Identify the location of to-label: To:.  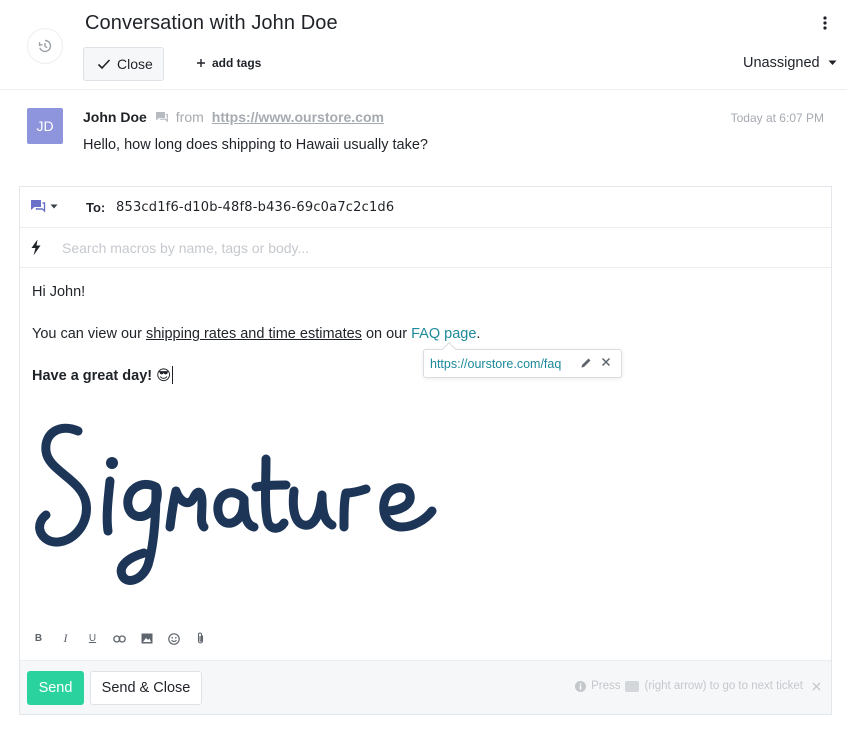
(96, 207).